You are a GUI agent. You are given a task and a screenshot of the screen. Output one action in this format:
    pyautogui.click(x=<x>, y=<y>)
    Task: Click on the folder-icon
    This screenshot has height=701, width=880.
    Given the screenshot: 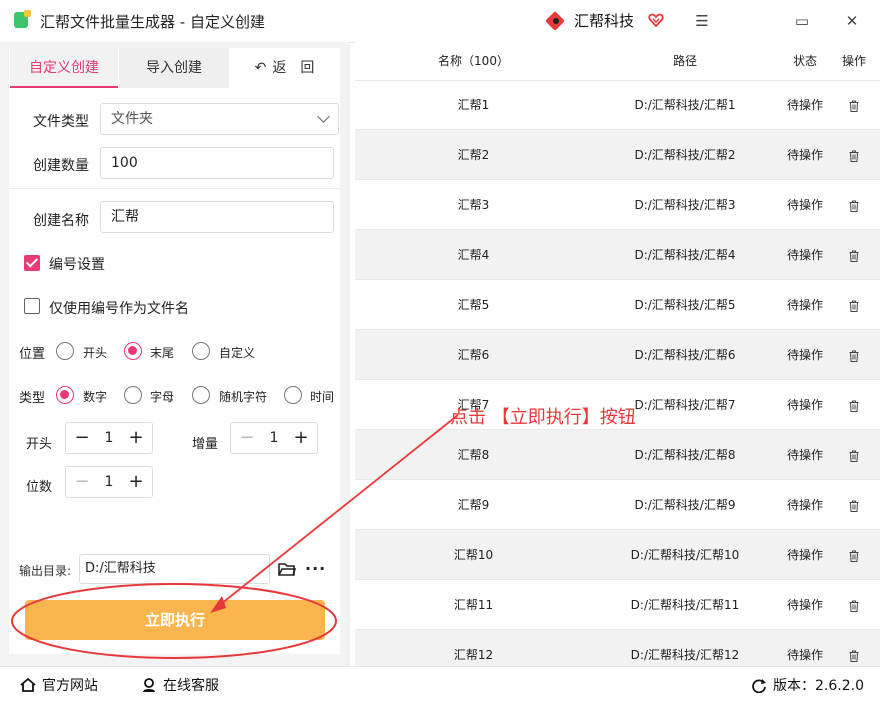 What is the action you would take?
    pyautogui.click(x=287, y=569)
    